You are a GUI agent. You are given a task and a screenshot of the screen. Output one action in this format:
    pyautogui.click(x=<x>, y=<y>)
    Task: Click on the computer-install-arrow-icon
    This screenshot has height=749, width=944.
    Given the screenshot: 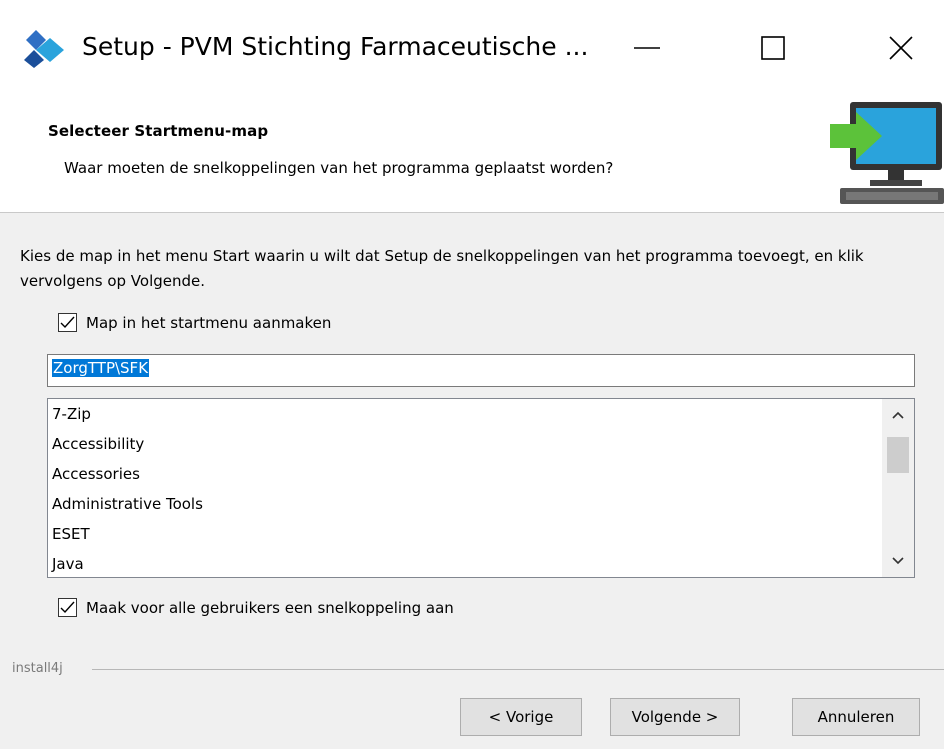 What is the action you would take?
    pyautogui.click(x=887, y=153)
    